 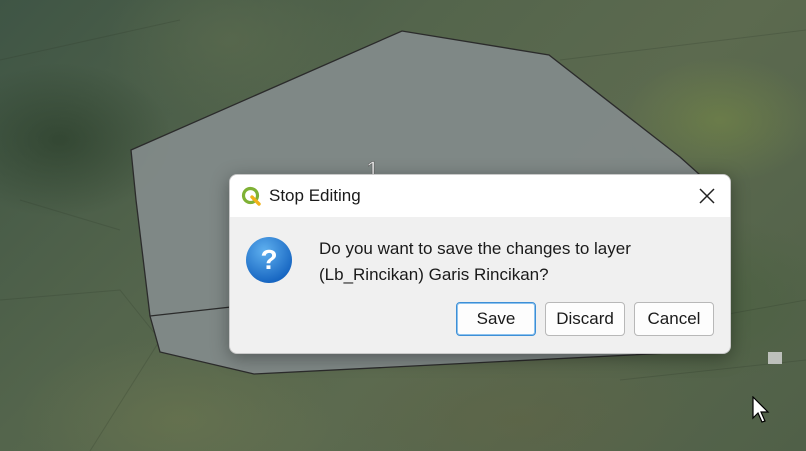 What do you see at coordinates (475, 248) in the screenshot?
I see `message-line-1: Do you want to save the changes to layer` at bounding box center [475, 248].